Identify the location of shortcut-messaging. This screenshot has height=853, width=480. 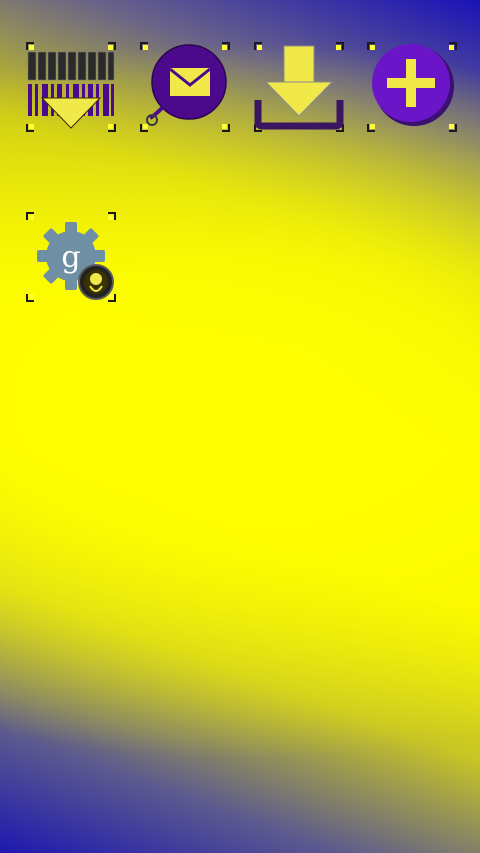
(185, 87).